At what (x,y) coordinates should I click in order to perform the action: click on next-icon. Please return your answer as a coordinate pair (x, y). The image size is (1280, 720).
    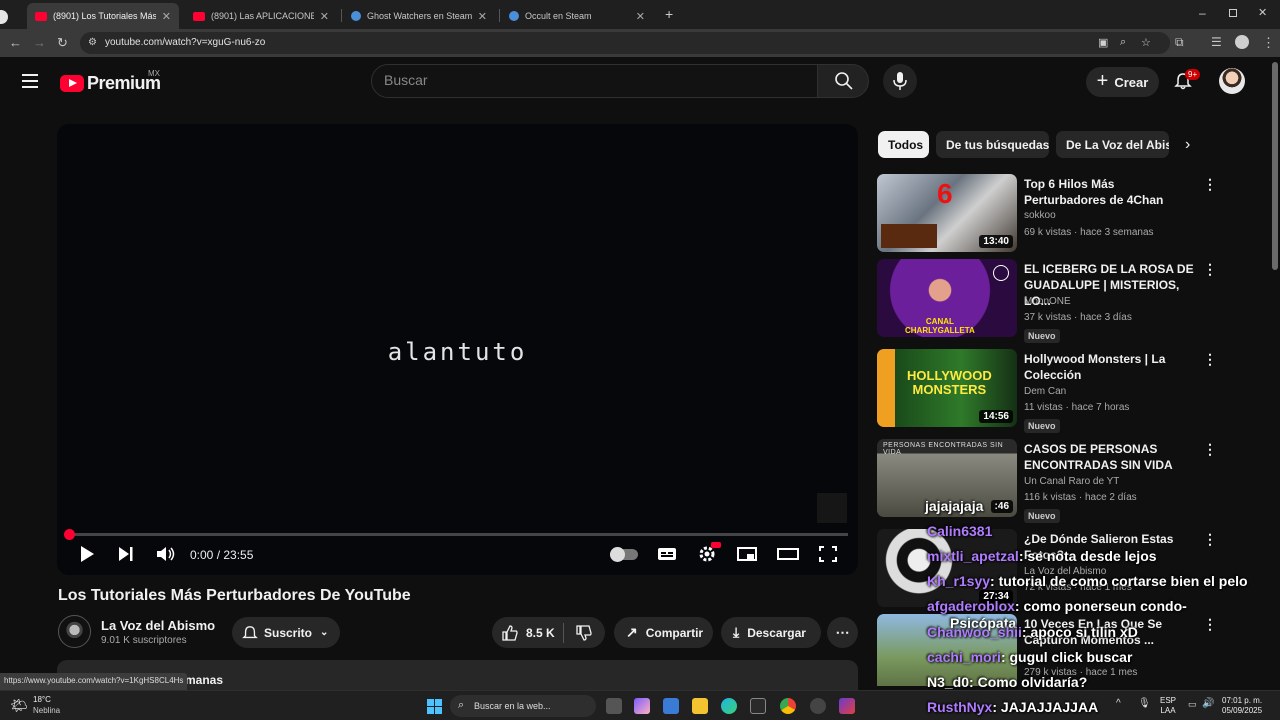
    Looking at the image, I should click on (126, 554).